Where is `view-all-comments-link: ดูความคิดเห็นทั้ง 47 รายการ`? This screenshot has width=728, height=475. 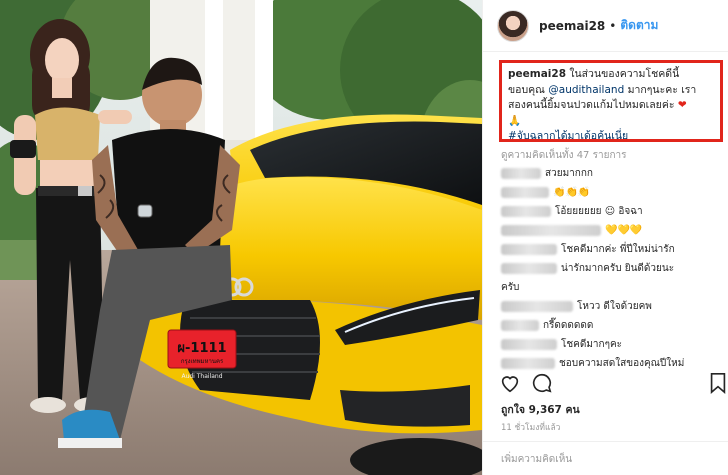 view-all-comments-link: ดูความคิดเห็นทั้ง 47 รายการ is located at coordinates (563, 155).